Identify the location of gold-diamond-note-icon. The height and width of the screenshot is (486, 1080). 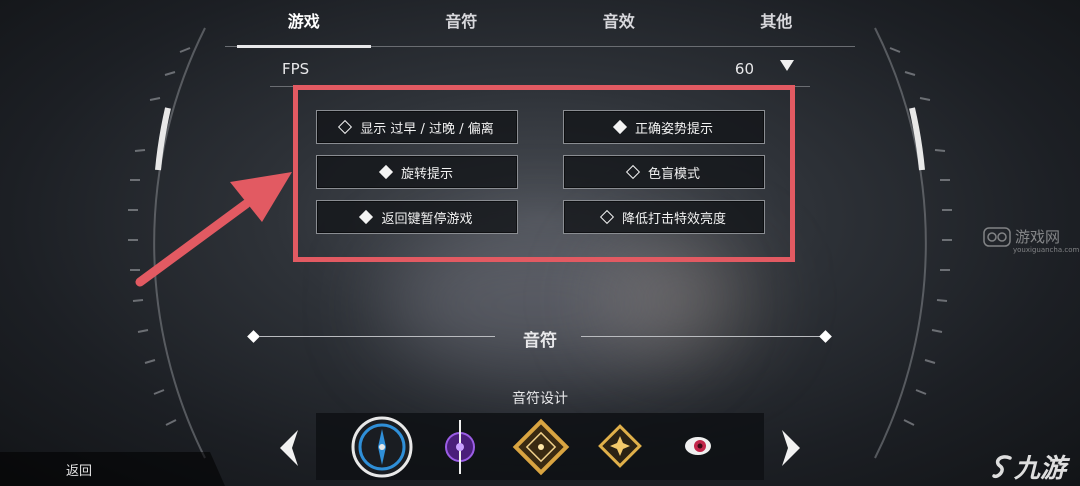
(541, 447).